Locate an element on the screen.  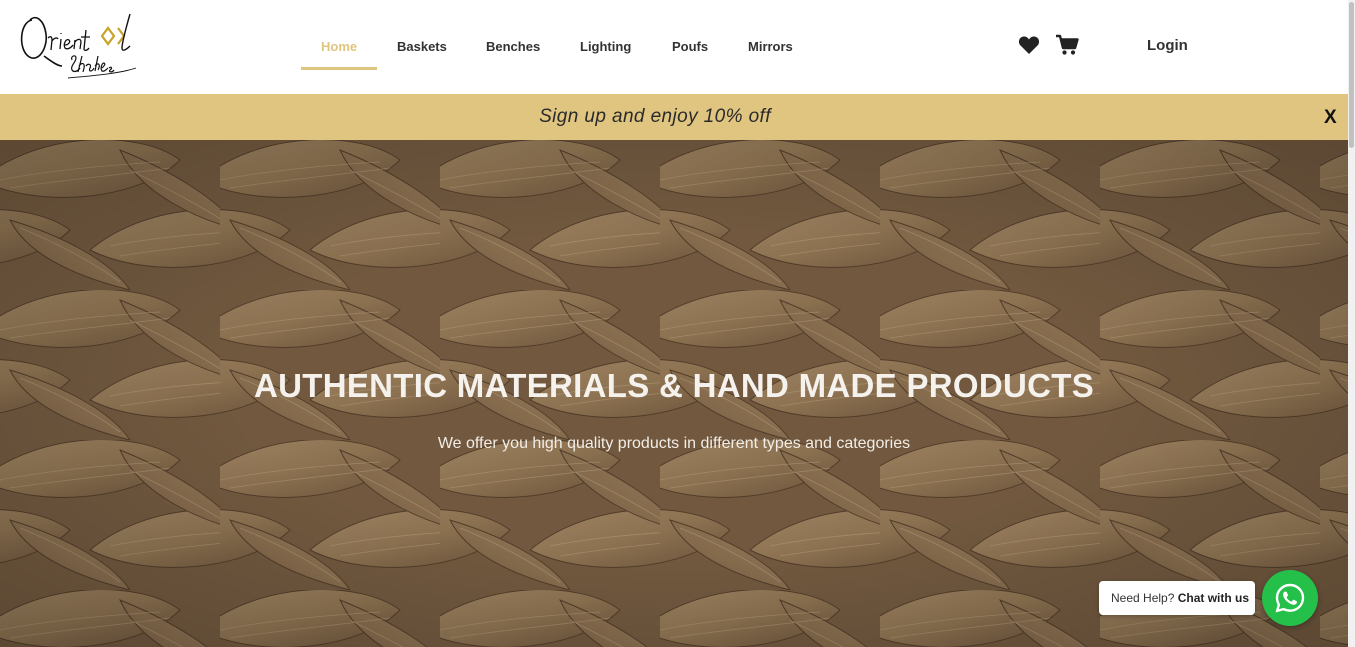
nav-item-lighting: Lighting is located at coordinates (626, 47).